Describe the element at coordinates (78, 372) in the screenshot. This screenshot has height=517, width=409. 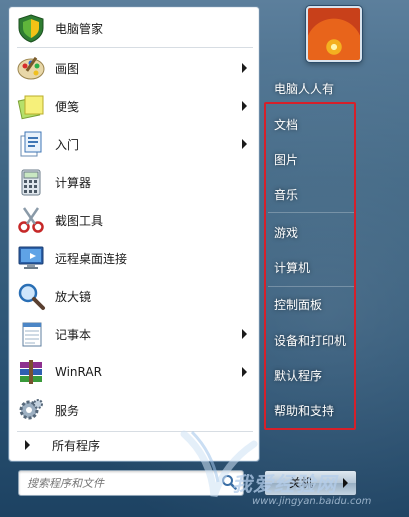
I see `program-label: WinRAR` at that location.